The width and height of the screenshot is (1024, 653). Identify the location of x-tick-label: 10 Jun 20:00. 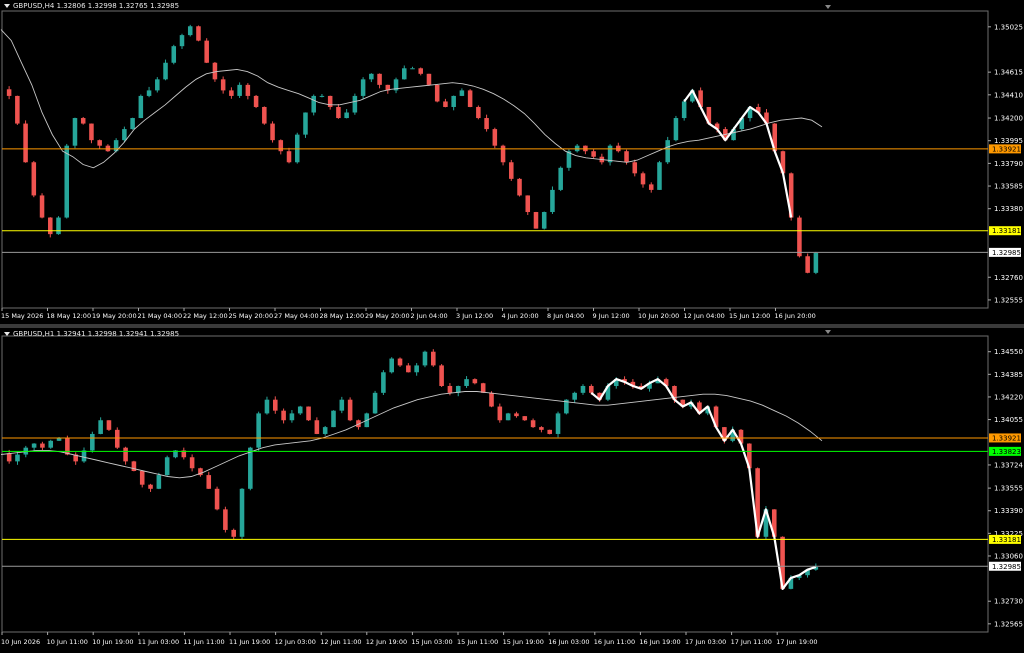
(658, 316).